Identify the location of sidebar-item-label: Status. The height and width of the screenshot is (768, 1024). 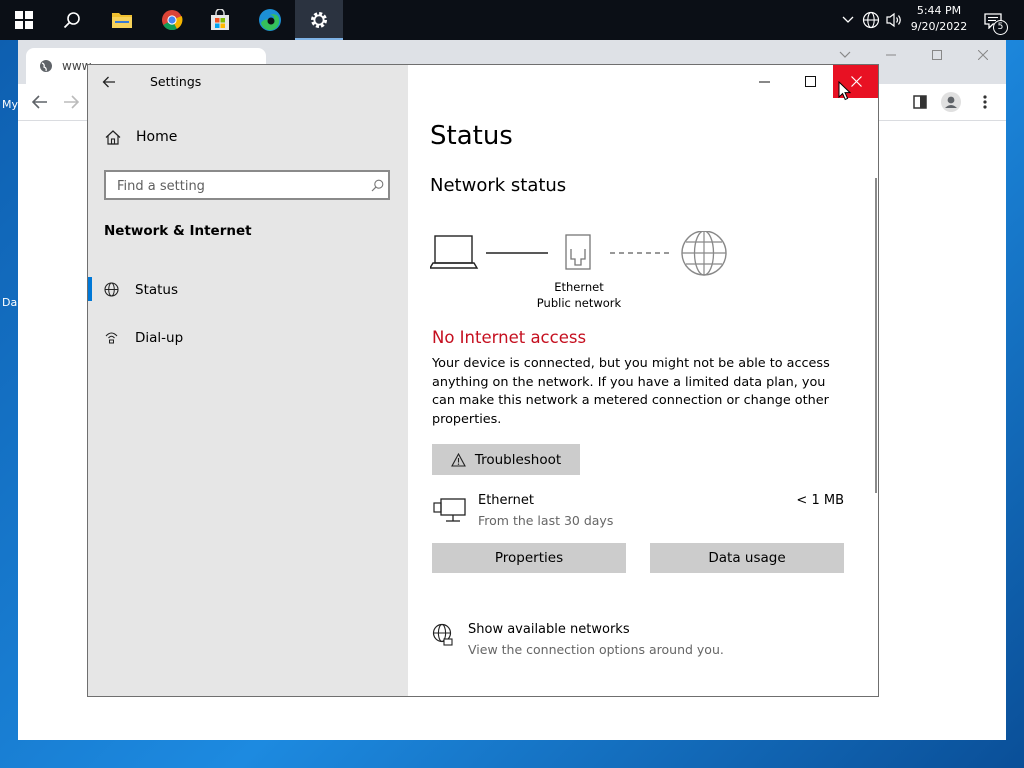
(157, 290).